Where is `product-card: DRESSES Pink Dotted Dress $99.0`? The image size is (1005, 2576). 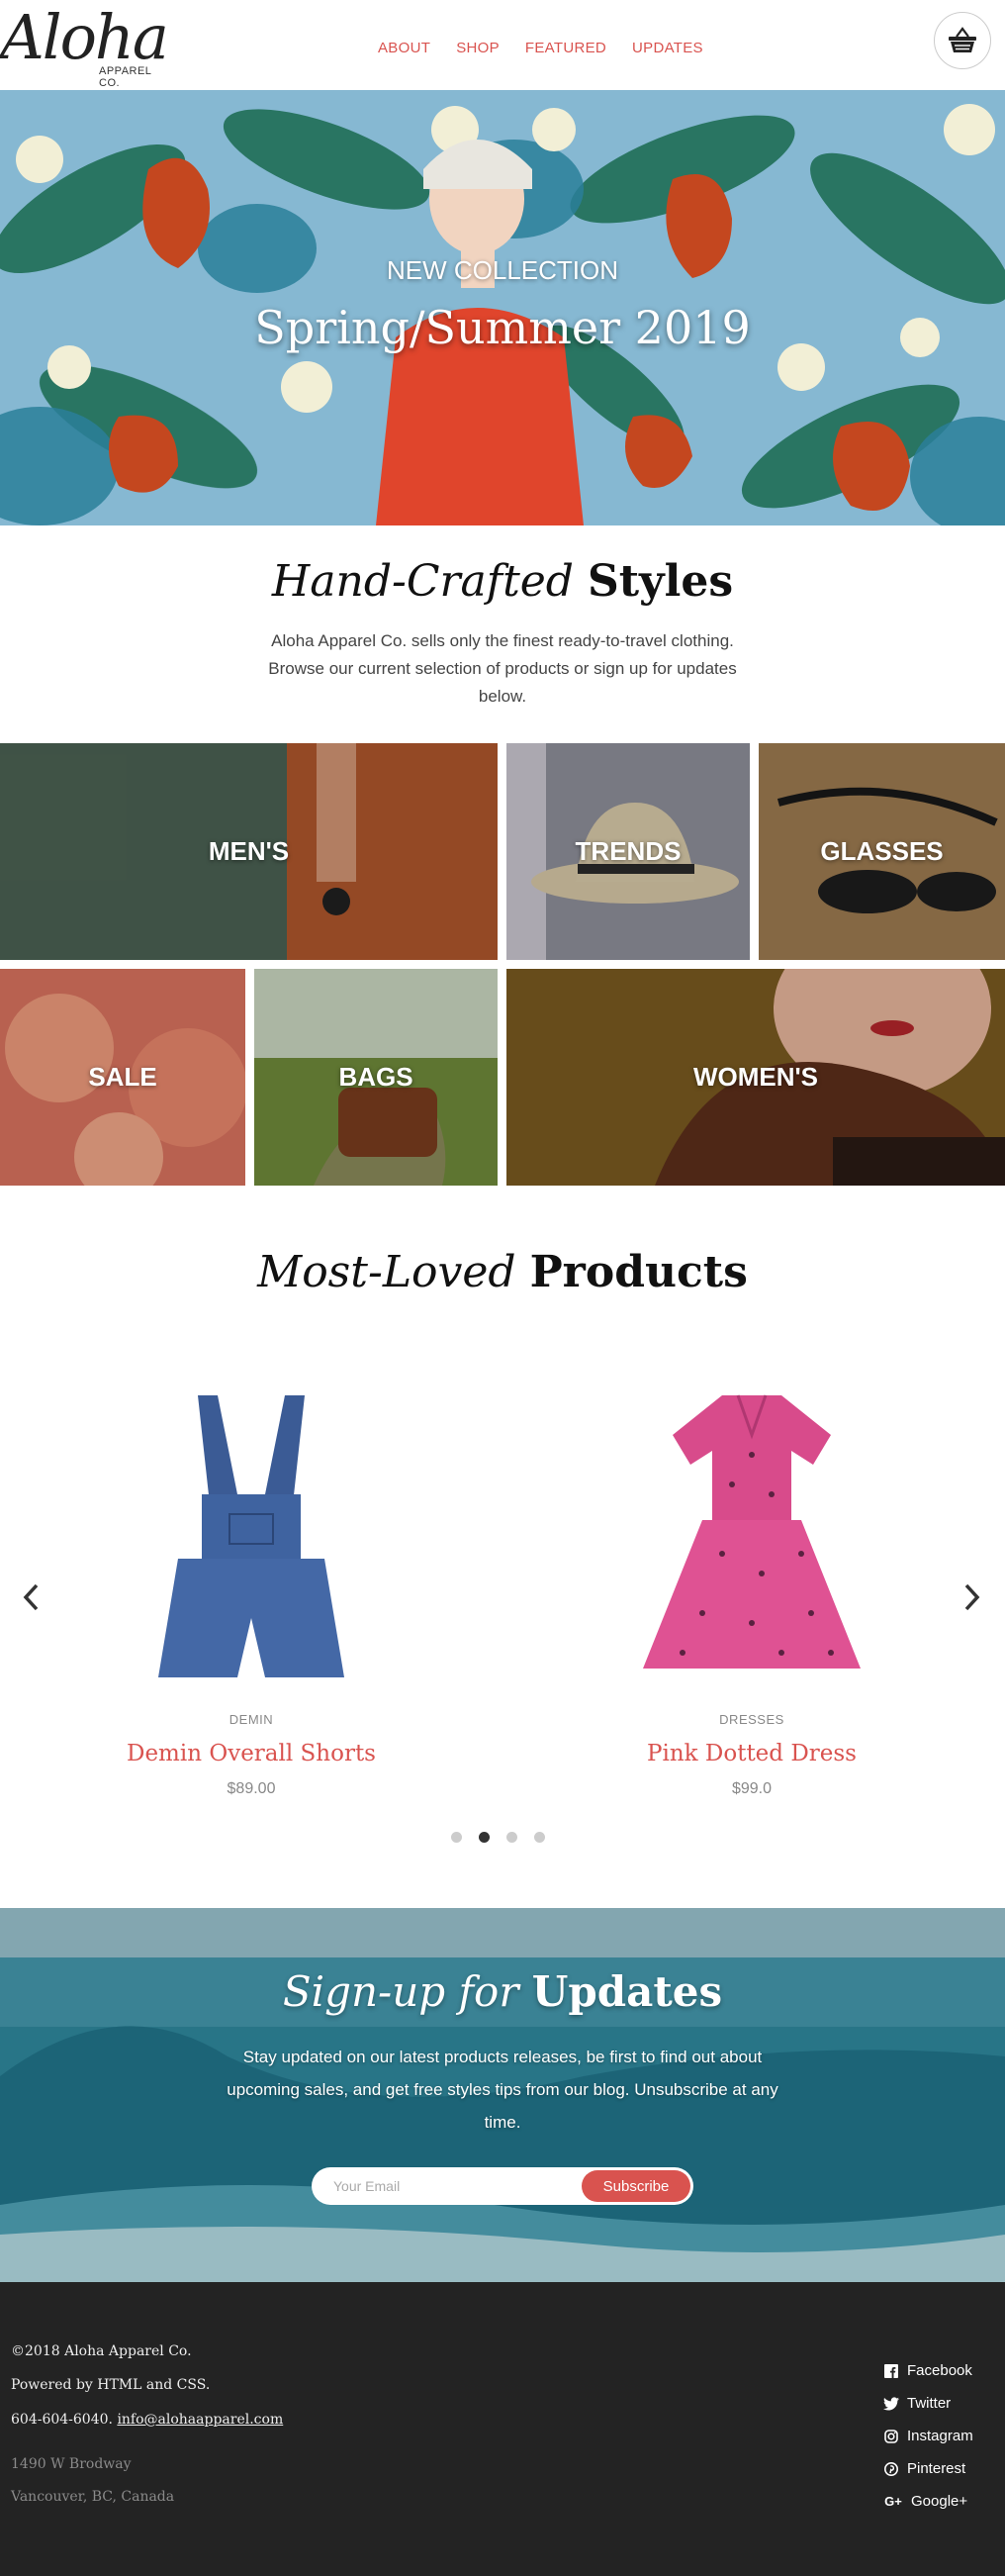
product-card: DRESSES Pink Dotted Dress $99.0 is located at coordinates (751, 1587).